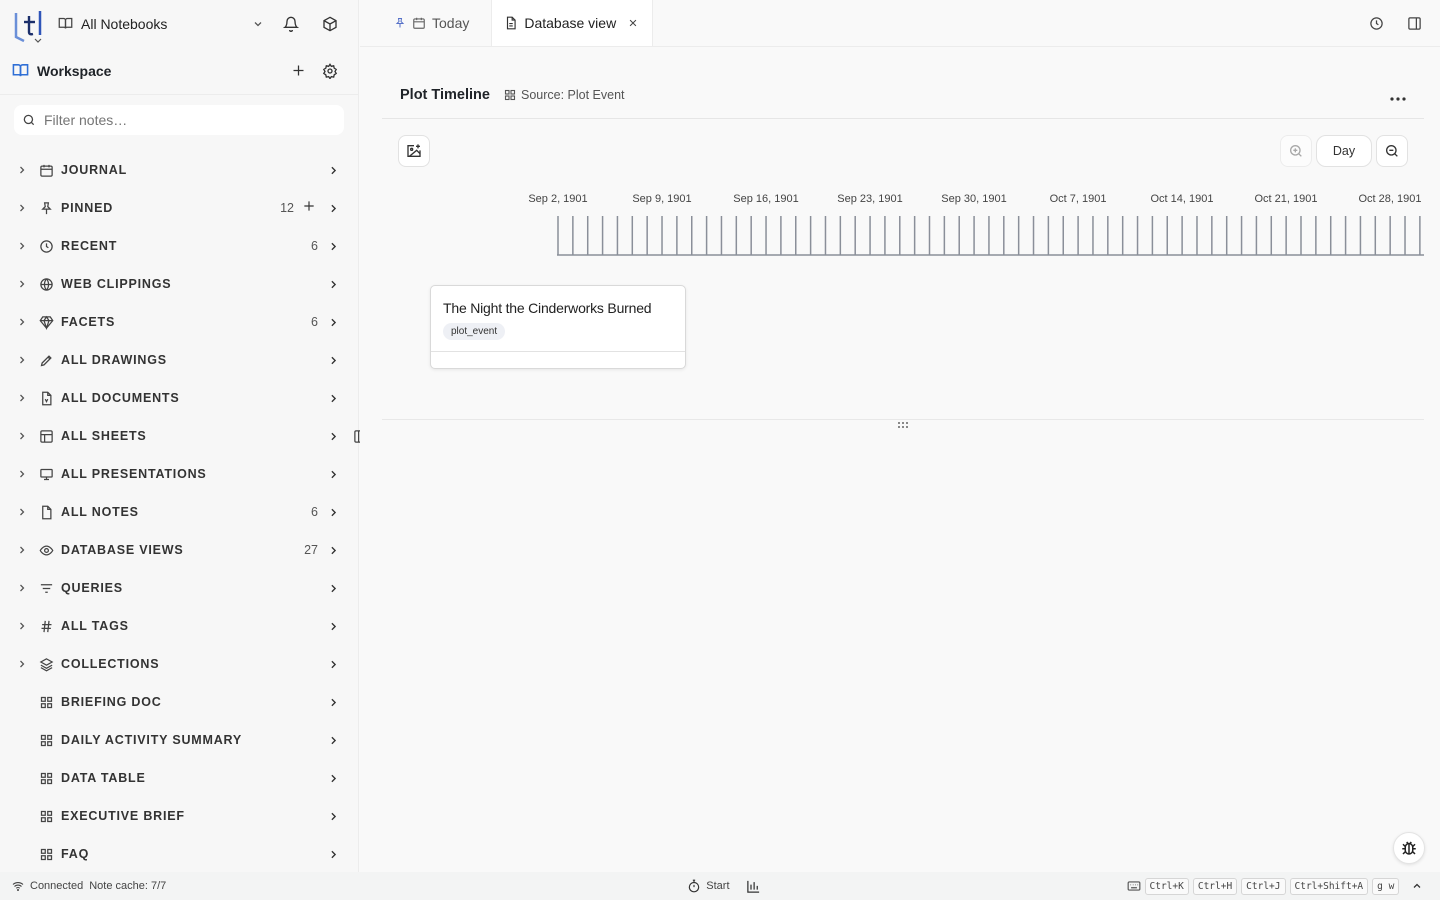 The width and height of the screenshot is (1440, 900). I want to click on zoom-level-select: Day, so click(1344, 151).